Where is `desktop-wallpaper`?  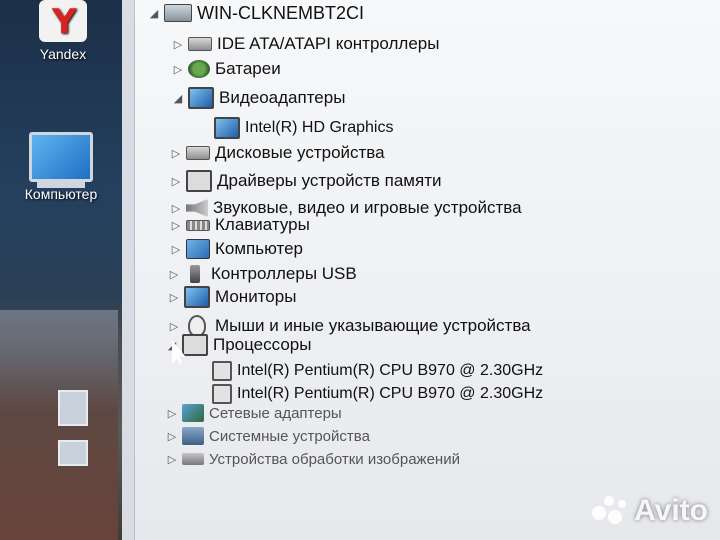
desktop-wallpaper is located at coordinates (59, 425).